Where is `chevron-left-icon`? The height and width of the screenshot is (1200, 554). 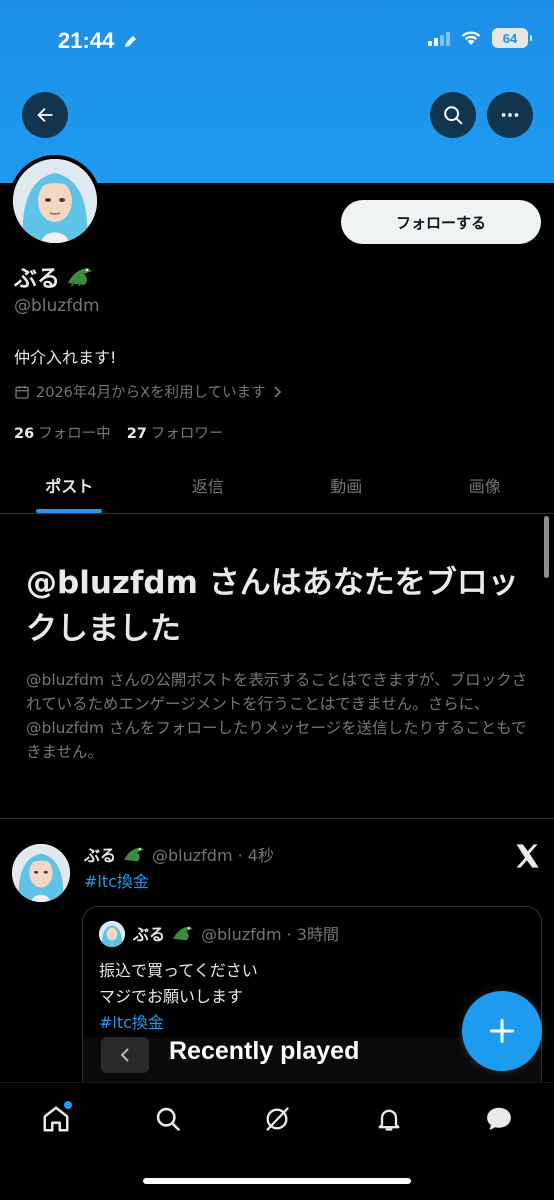 chevron-left-icon is located at coordinates (124, 1055).